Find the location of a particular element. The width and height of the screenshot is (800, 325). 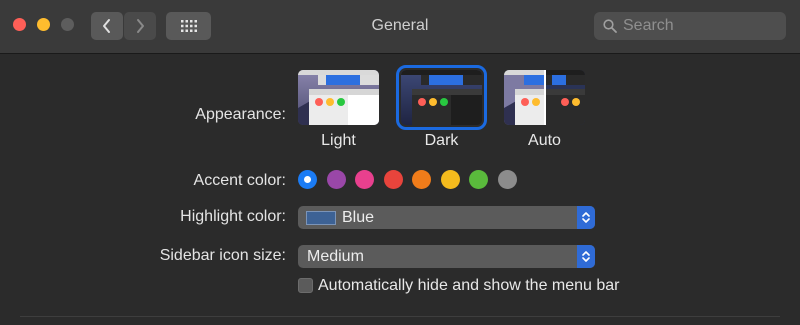

sidebar-icon-size-select: Medium is located at coordinates (446, 256).